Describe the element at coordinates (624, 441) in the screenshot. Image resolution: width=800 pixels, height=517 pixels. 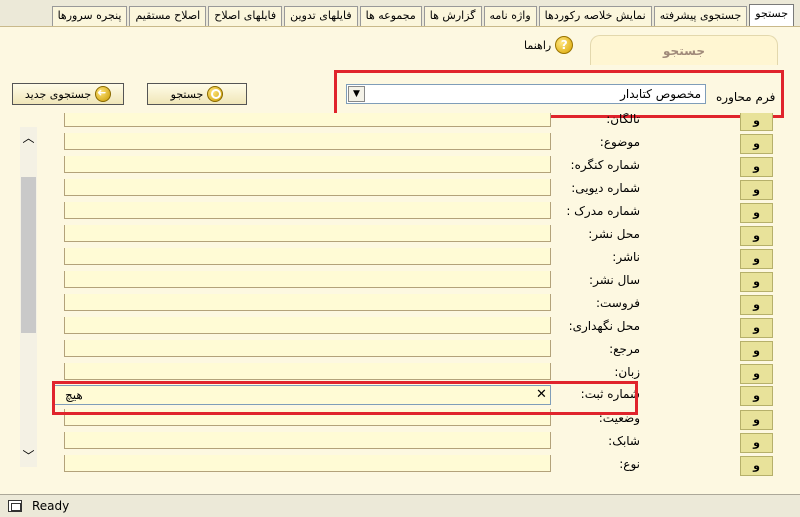
I see `field-label: شابک:` at that location.